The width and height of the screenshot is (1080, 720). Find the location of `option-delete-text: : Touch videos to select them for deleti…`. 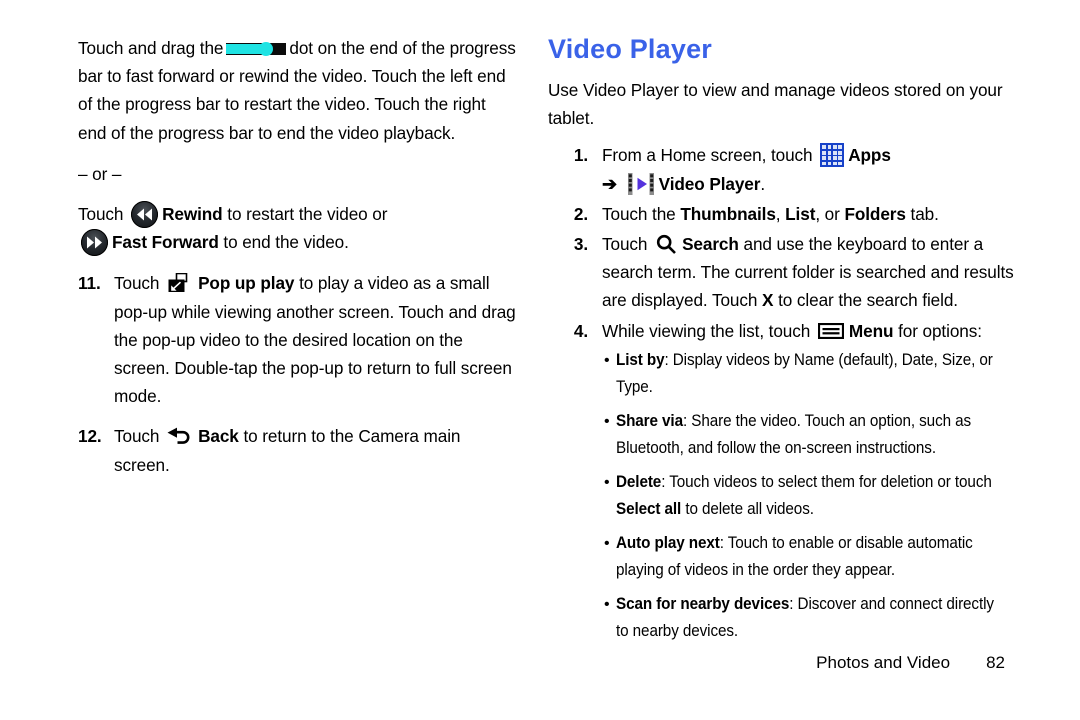

option-delete-text: : Touch videos to select them for deleti… is located at coordinates (826, 481).